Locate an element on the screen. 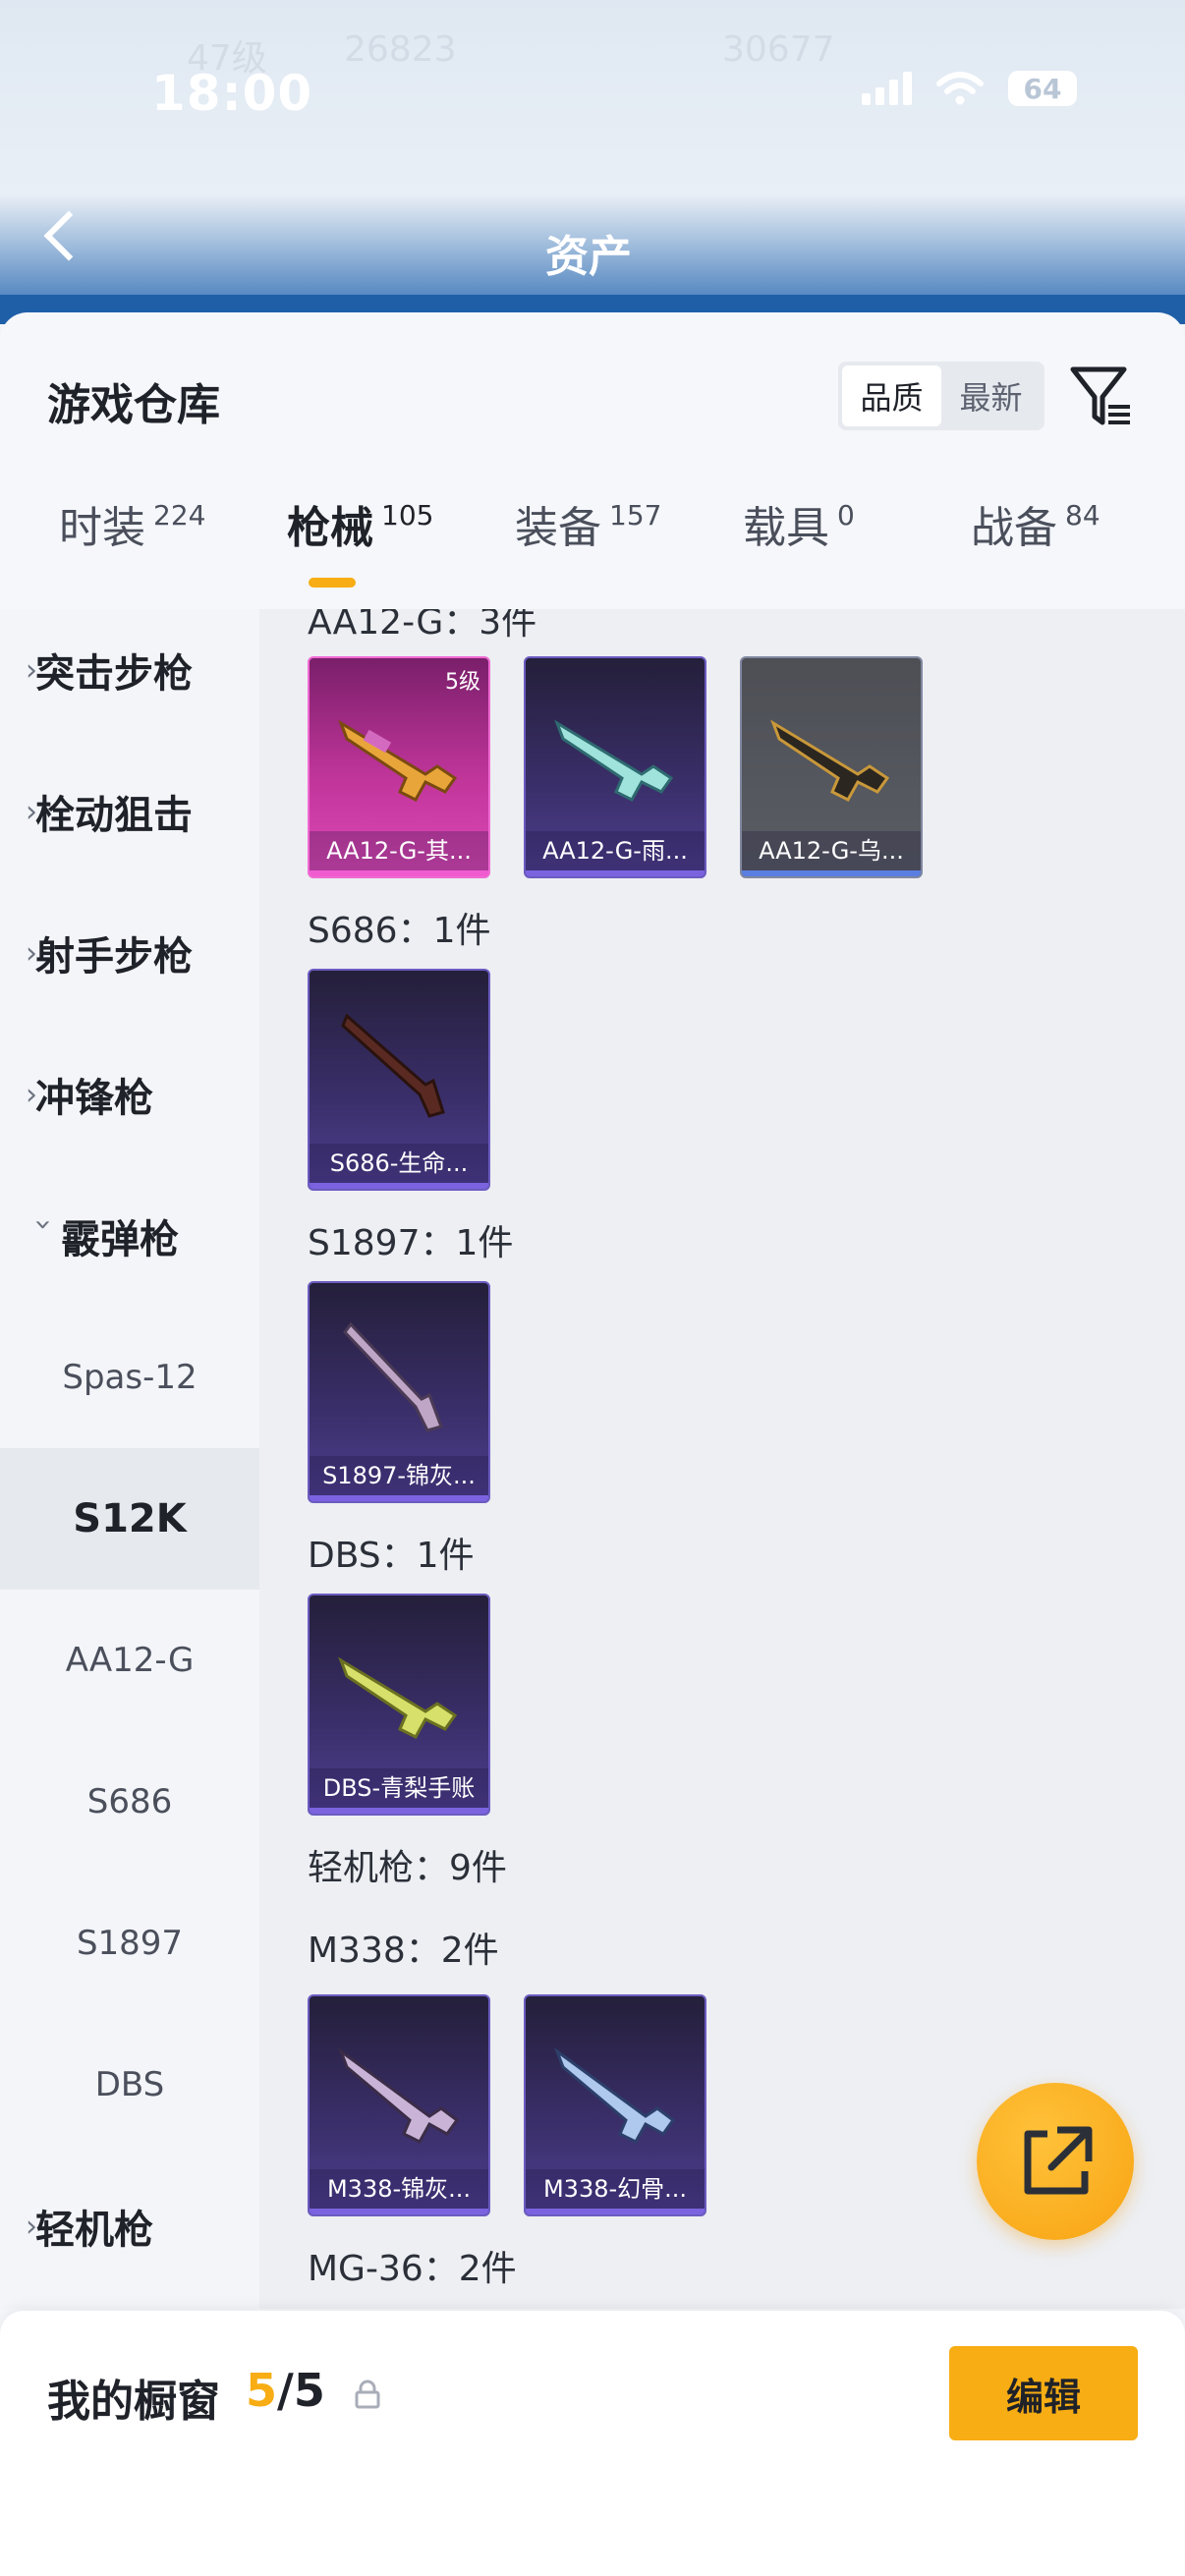  sidebar-item-label: 栓动狙击 is located at coordinates (114, 815).